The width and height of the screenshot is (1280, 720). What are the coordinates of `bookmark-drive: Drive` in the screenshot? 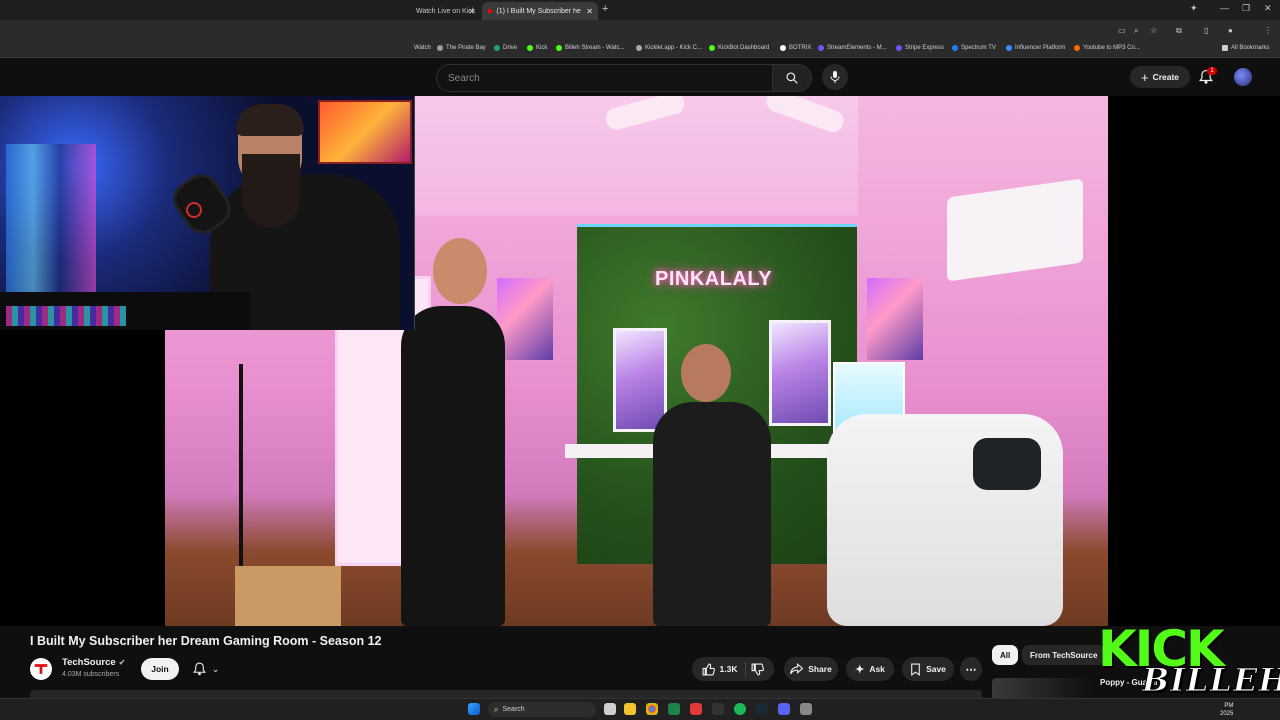 It's located at (505, 48).